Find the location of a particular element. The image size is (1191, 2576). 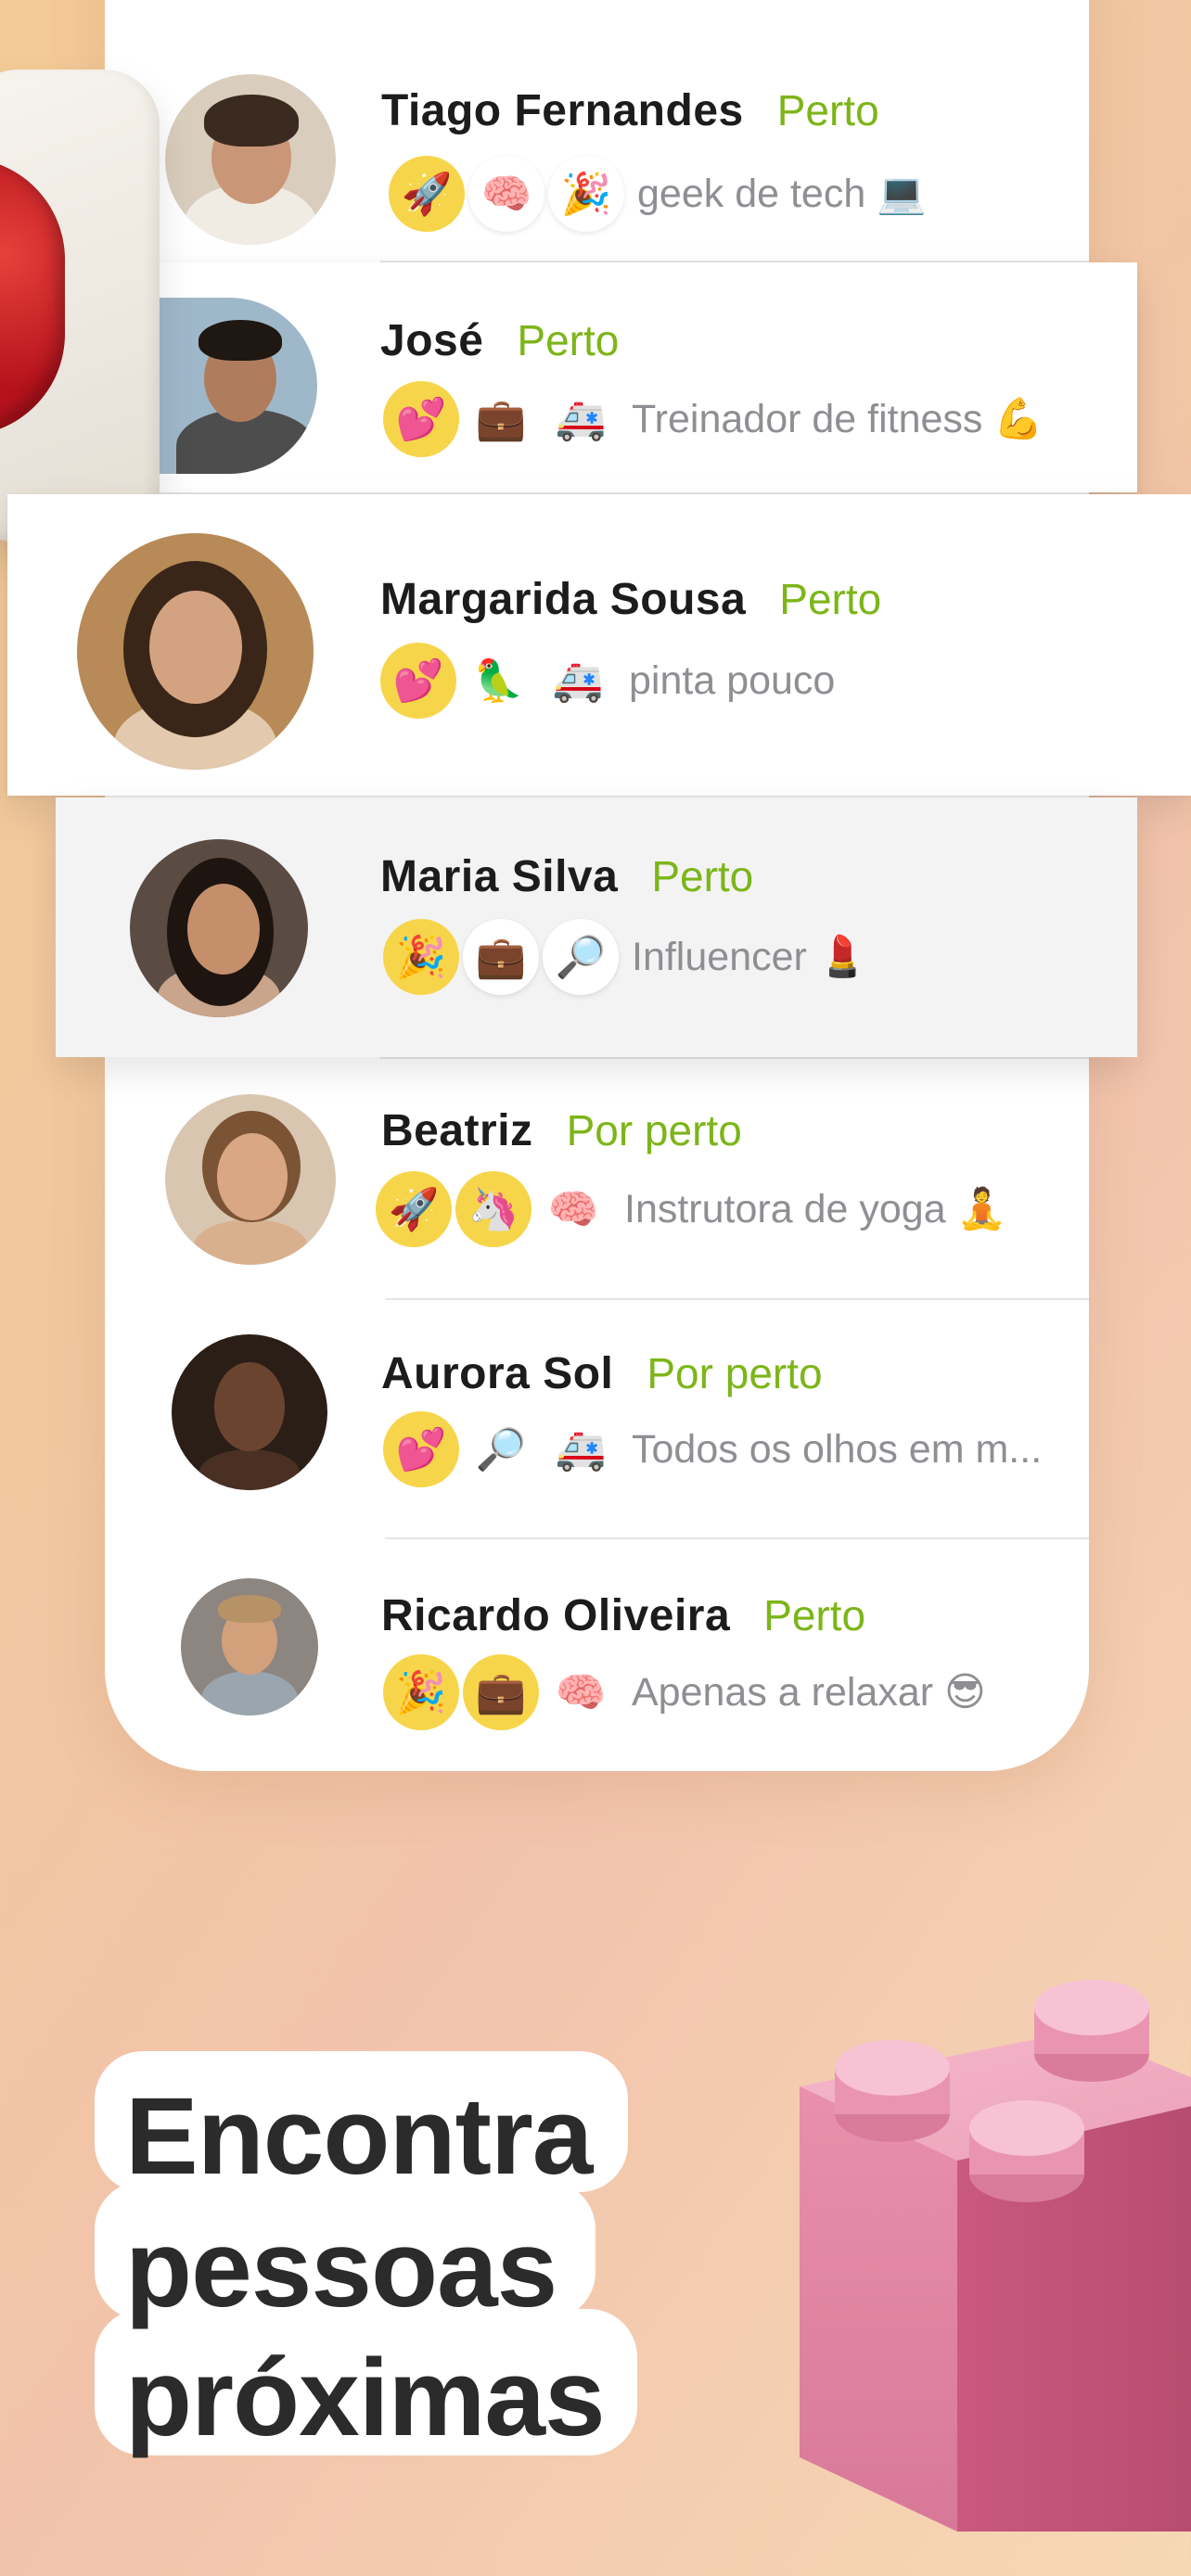

headline-line: Encontra is located at coordinates (359, 2137).